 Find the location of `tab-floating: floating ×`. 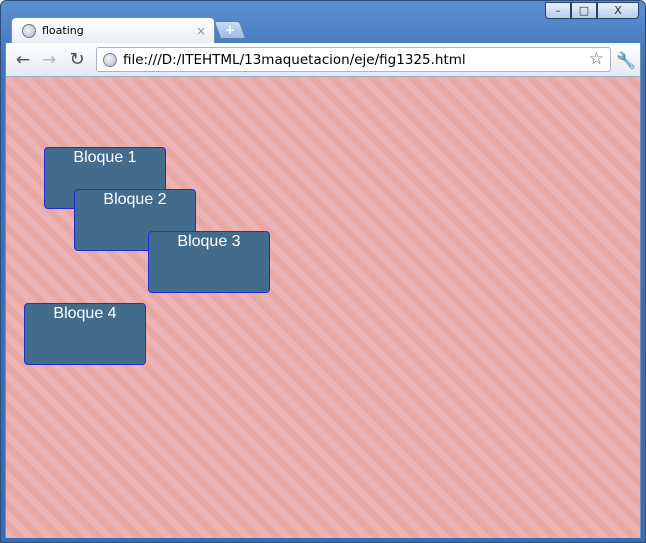

tab-floating: floating × is located at coordinates (113, 30).